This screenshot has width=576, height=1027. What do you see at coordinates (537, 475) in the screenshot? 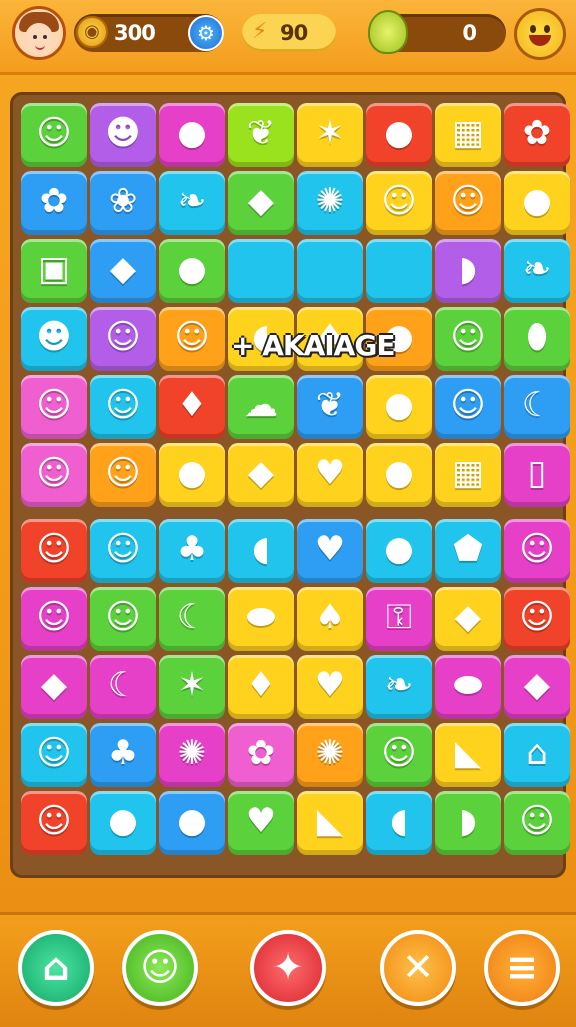
I see `tile-r6-c8: ▯` at bounding box center [537, 475].